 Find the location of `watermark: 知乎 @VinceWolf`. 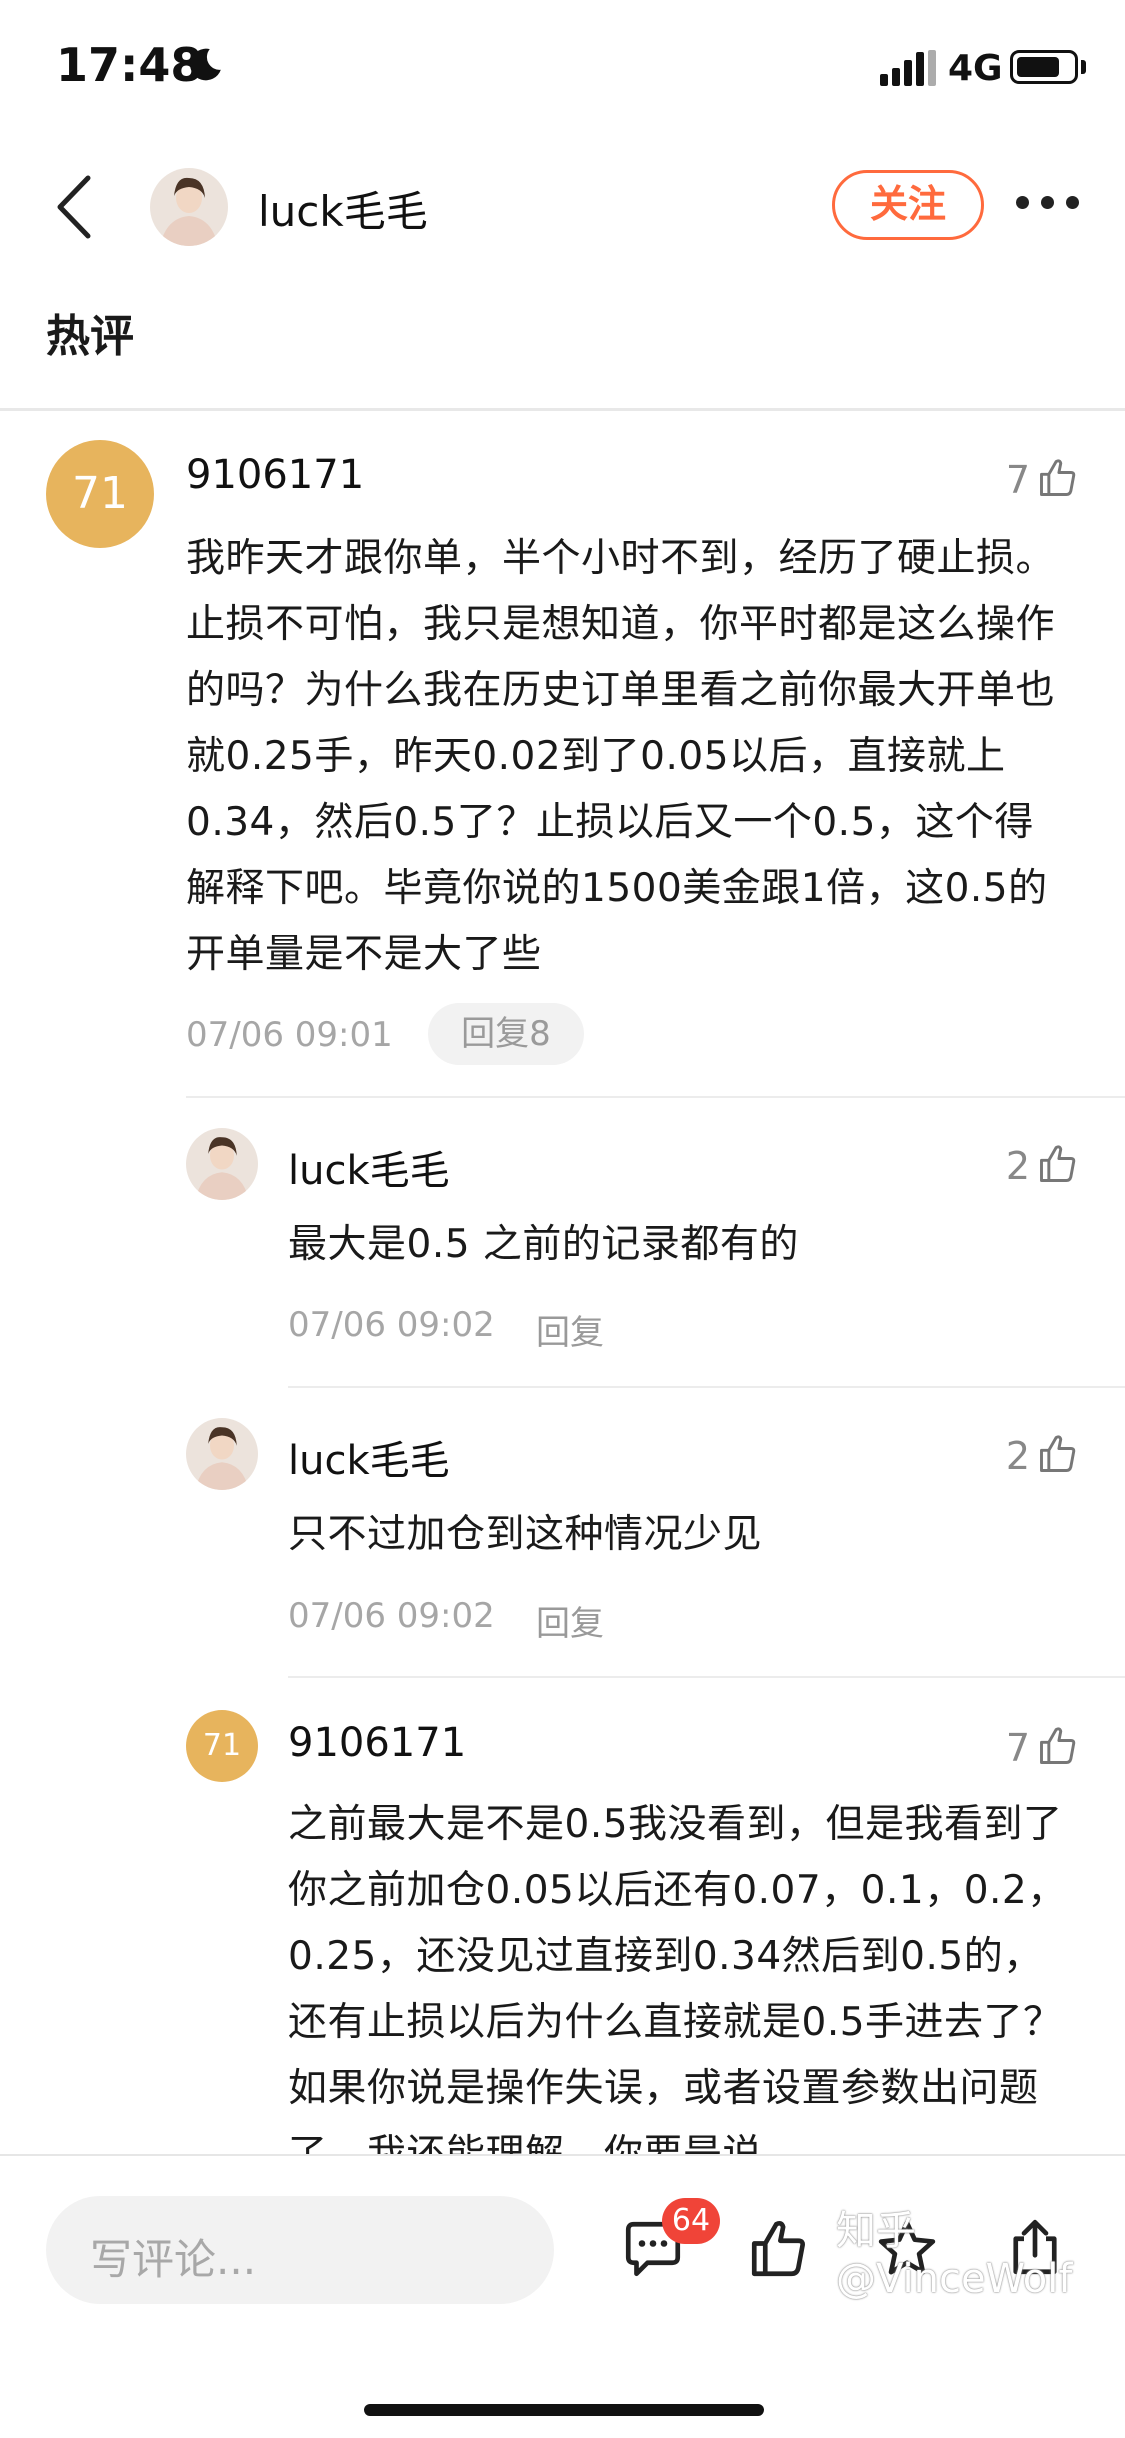

watermark: 知乎 @VinceWolf is located at coordinates (954, 2255).